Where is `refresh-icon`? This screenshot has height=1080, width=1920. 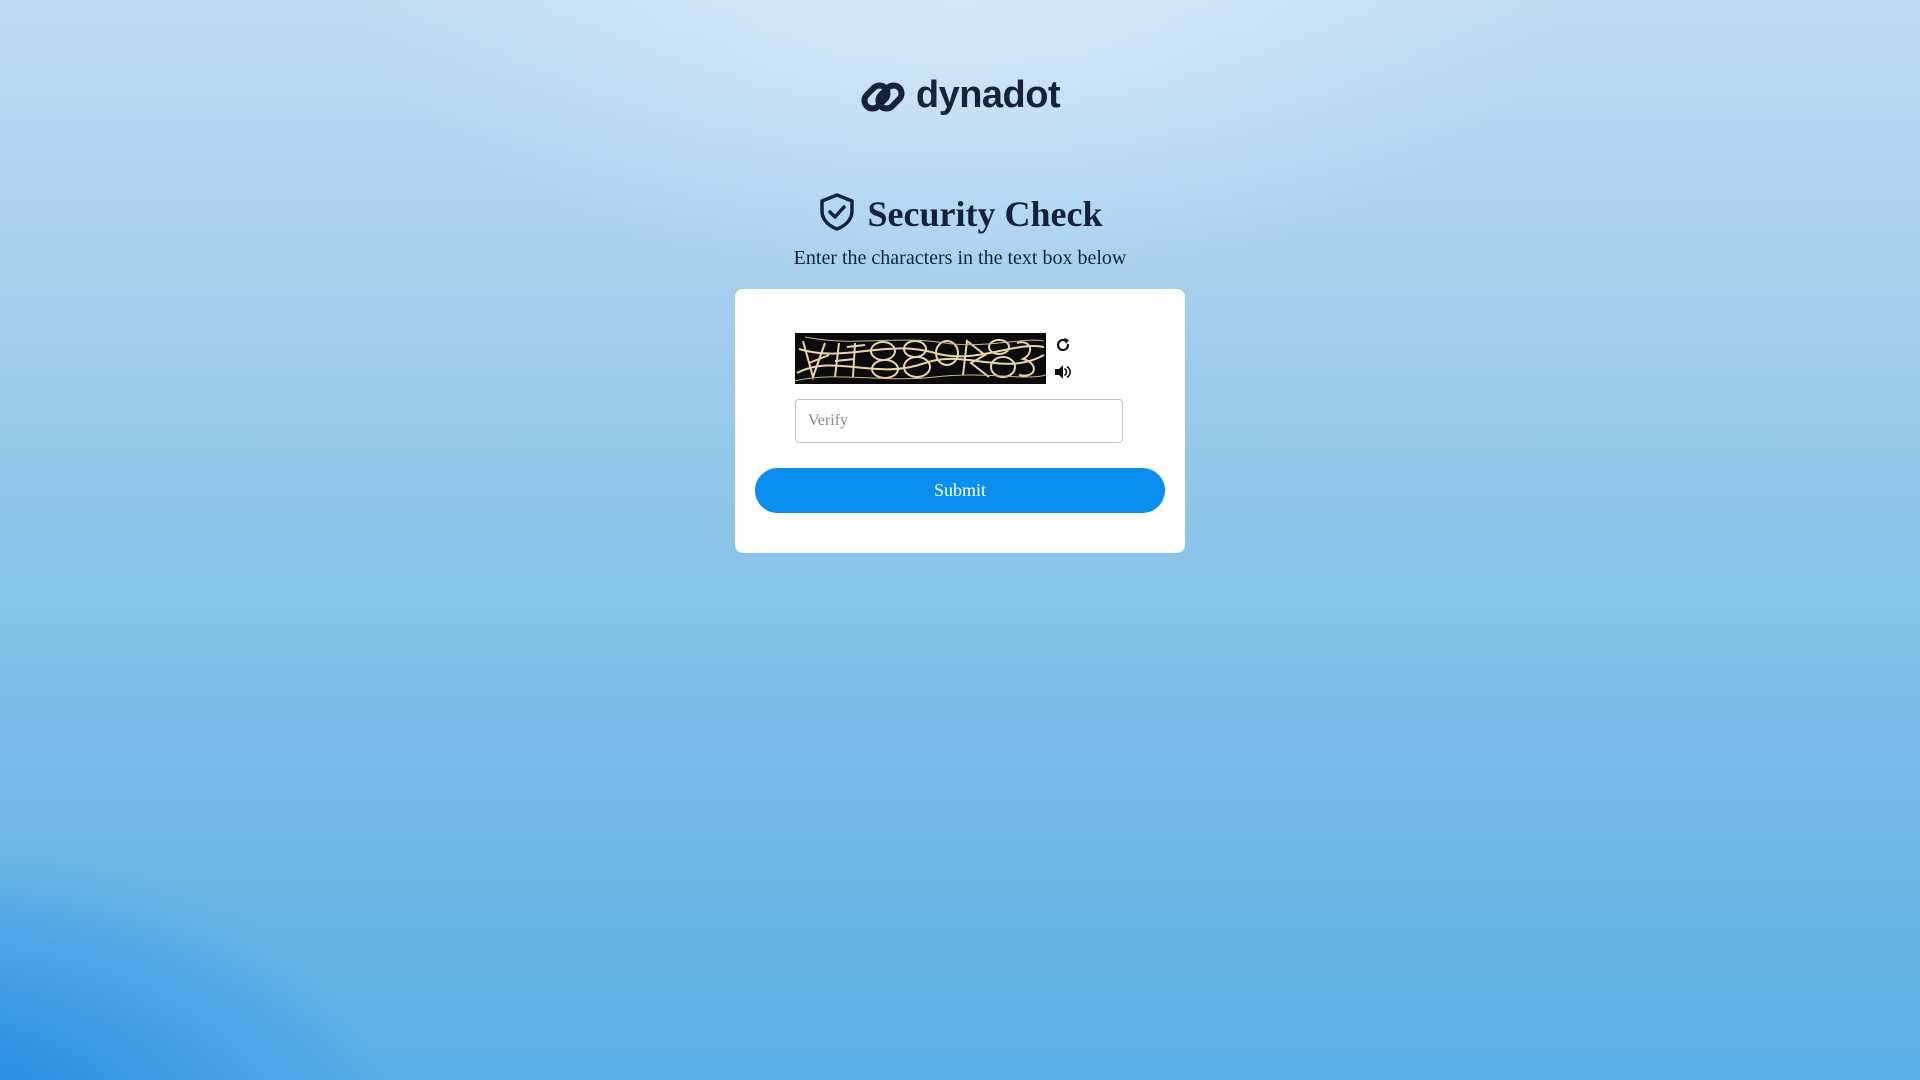
refresh-icon is located at coordinates (1063, 347).